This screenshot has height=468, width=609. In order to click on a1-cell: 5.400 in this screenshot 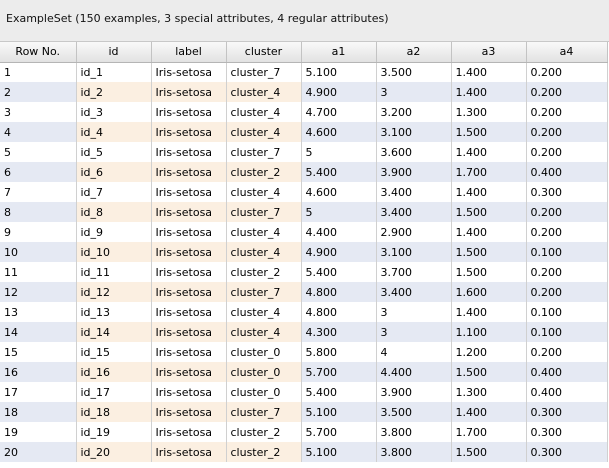, I will do `click(339, 272)`.